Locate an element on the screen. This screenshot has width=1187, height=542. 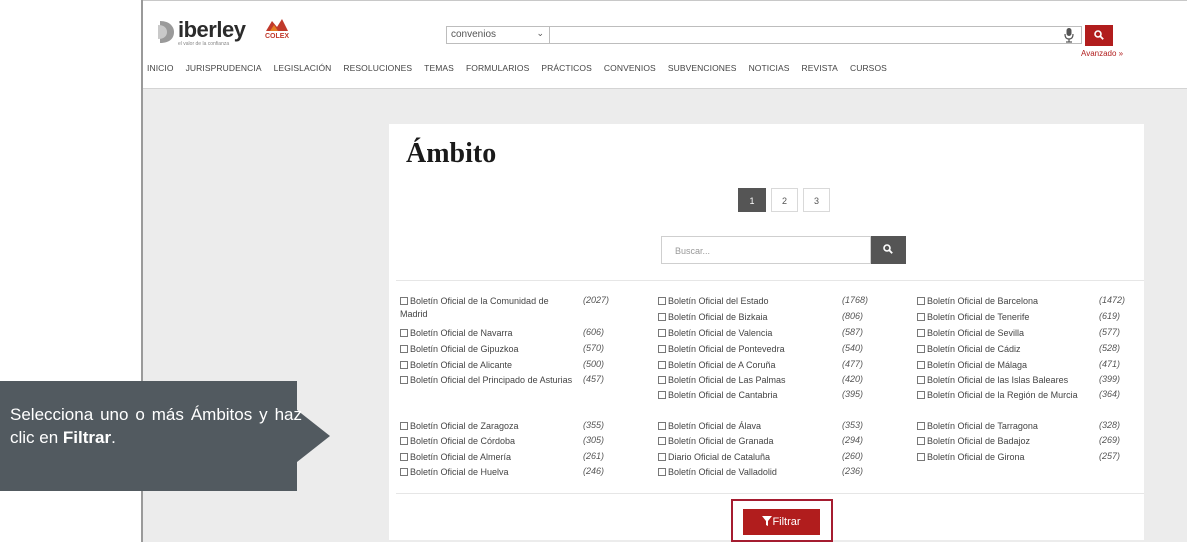
ambito-option: Boletín Oficial de Las Palmas is located at coordinates (745, 380).